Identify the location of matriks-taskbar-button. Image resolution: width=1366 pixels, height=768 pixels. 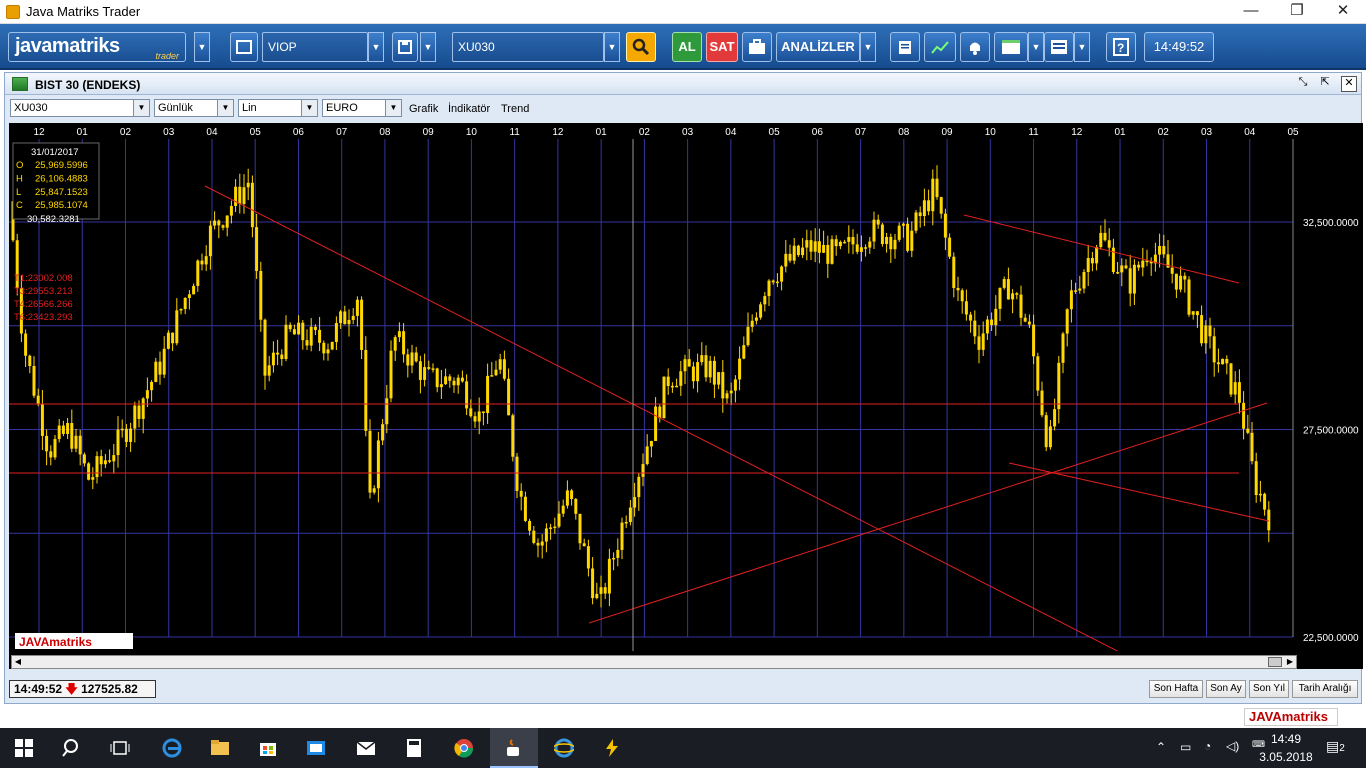
(612, 748).